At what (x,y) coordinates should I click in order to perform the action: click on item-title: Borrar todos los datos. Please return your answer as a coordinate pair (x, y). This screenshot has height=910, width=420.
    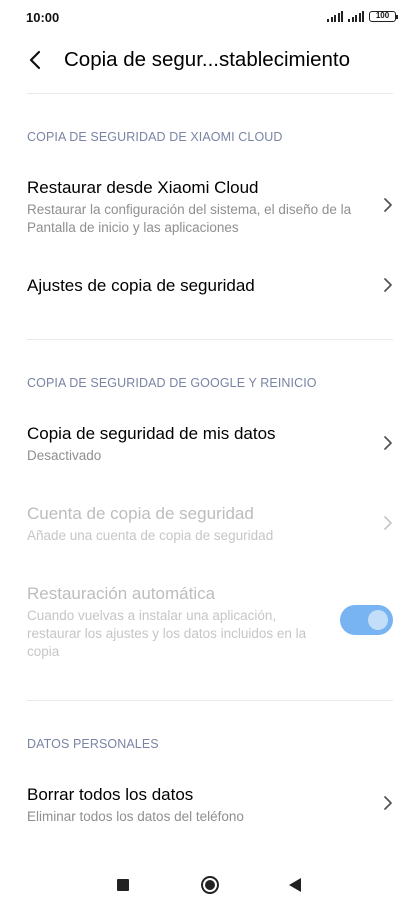
    Looking at the image, I should click on (110, 794).